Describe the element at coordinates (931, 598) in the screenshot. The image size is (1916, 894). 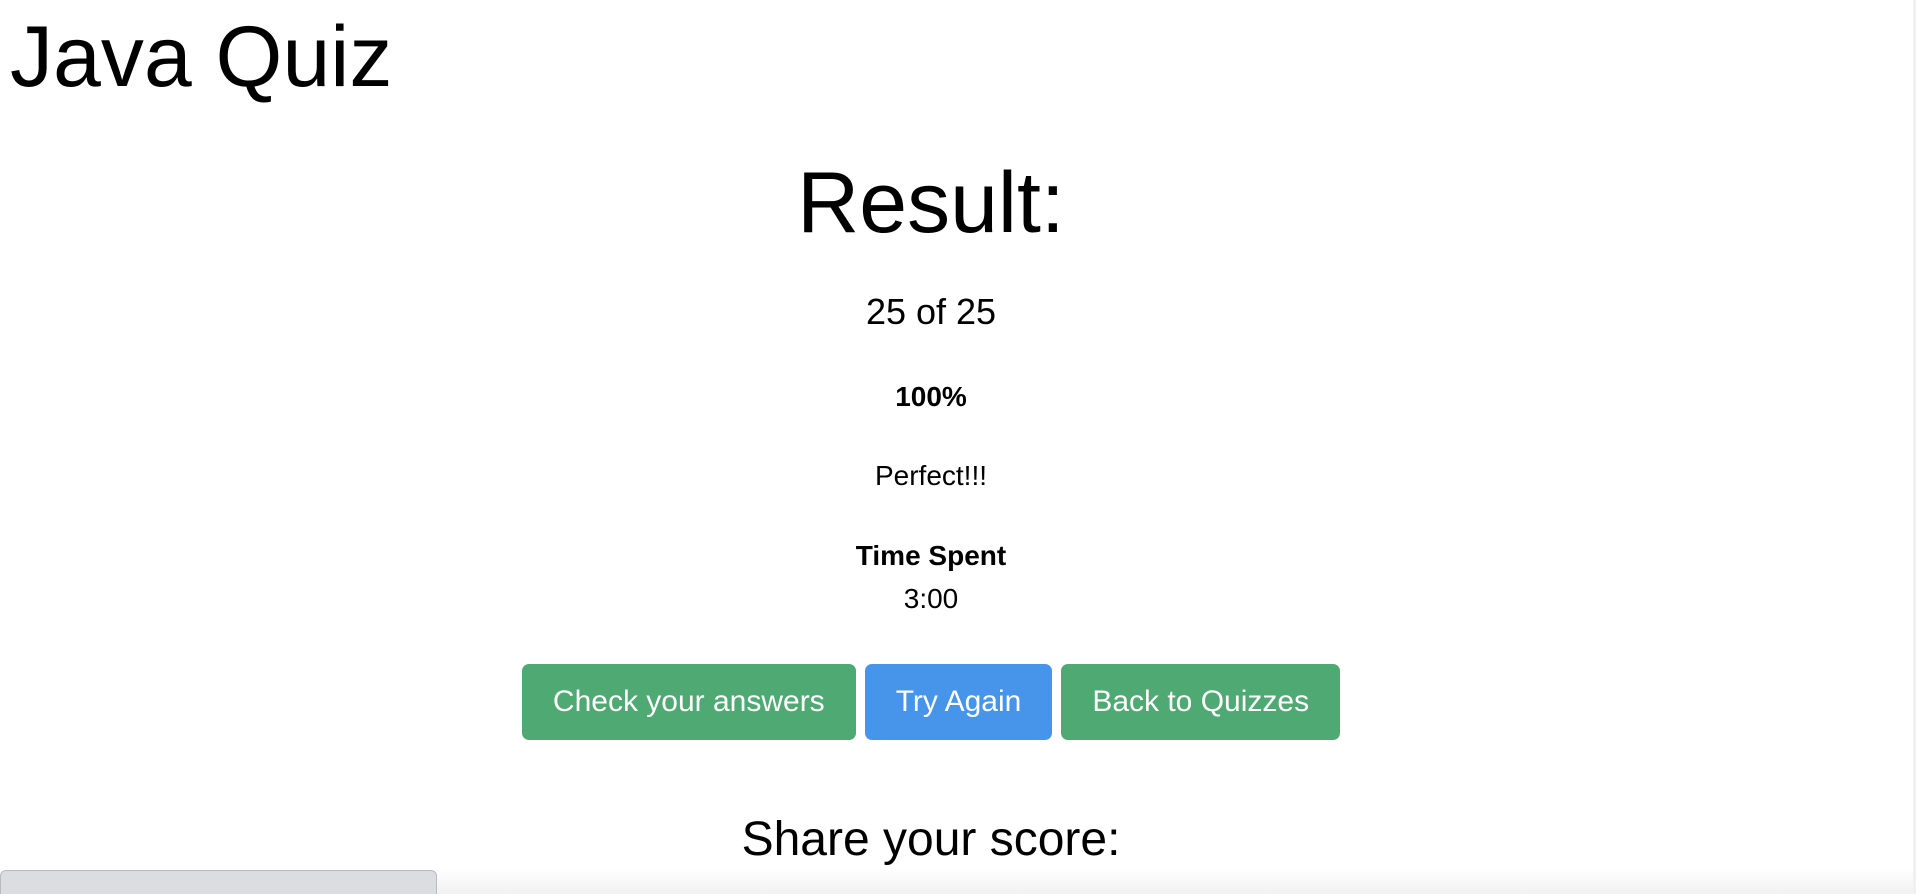
I see `time-spent-value: 3:00` at that location.